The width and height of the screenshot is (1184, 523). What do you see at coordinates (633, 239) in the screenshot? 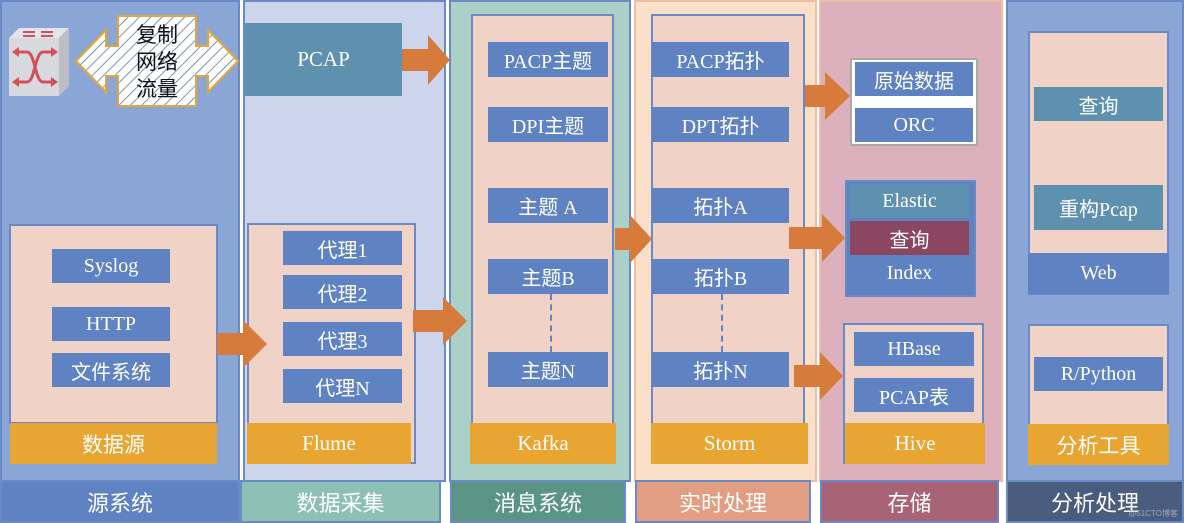
I see `arrow-kafka-to-storm` at bounding box center [633, 239].